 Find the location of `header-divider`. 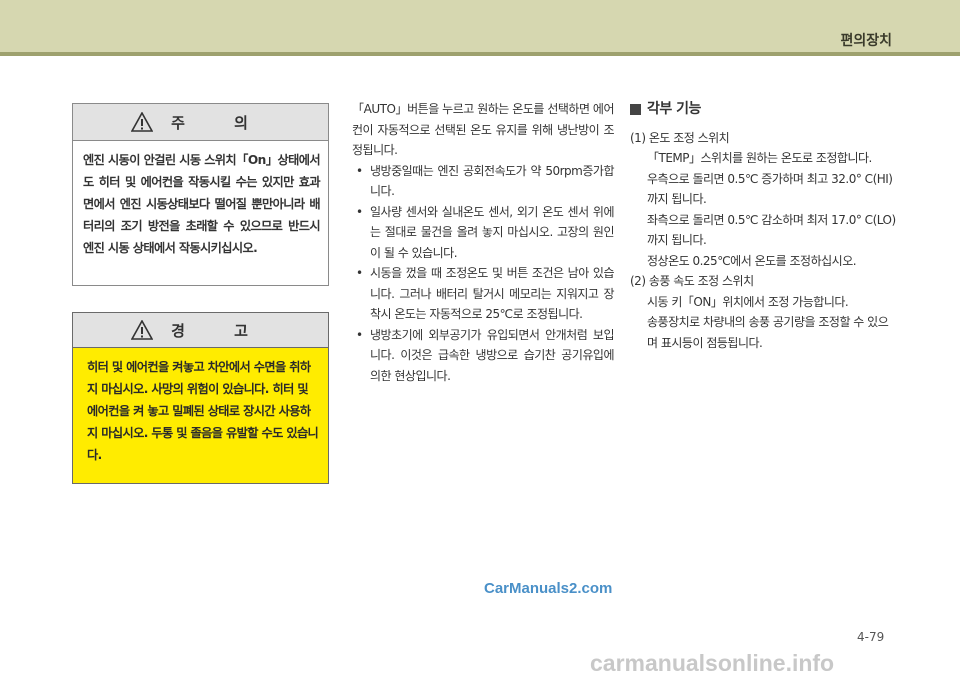

header-divider is located at coordinates (480, 54).